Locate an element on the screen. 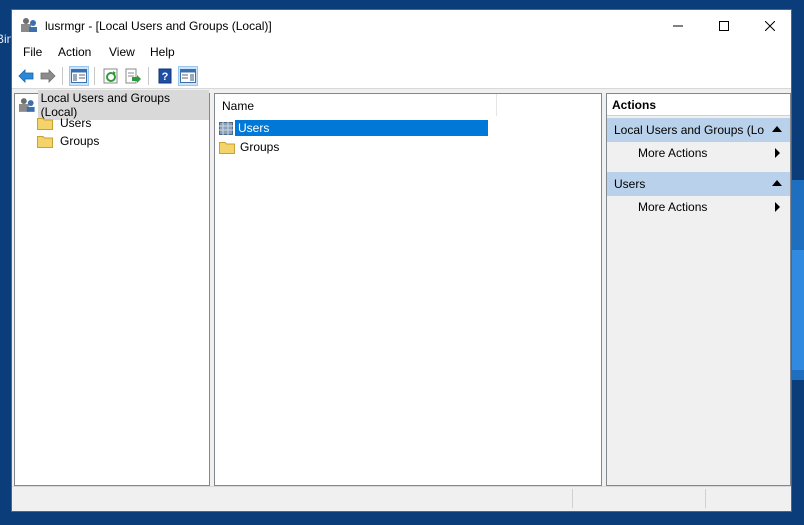  back-arrow-icon is located at coordinates (26, 76).